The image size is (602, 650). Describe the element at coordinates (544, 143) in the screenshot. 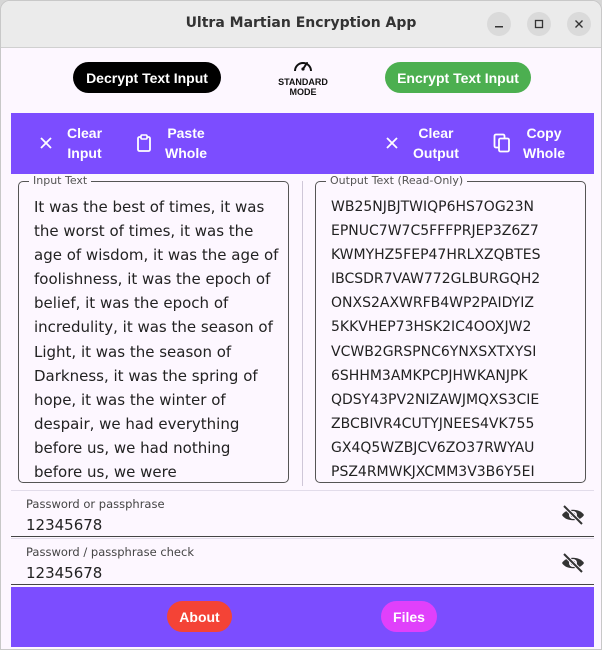

I see `copy-whole-label: Copy Whole` at that location.